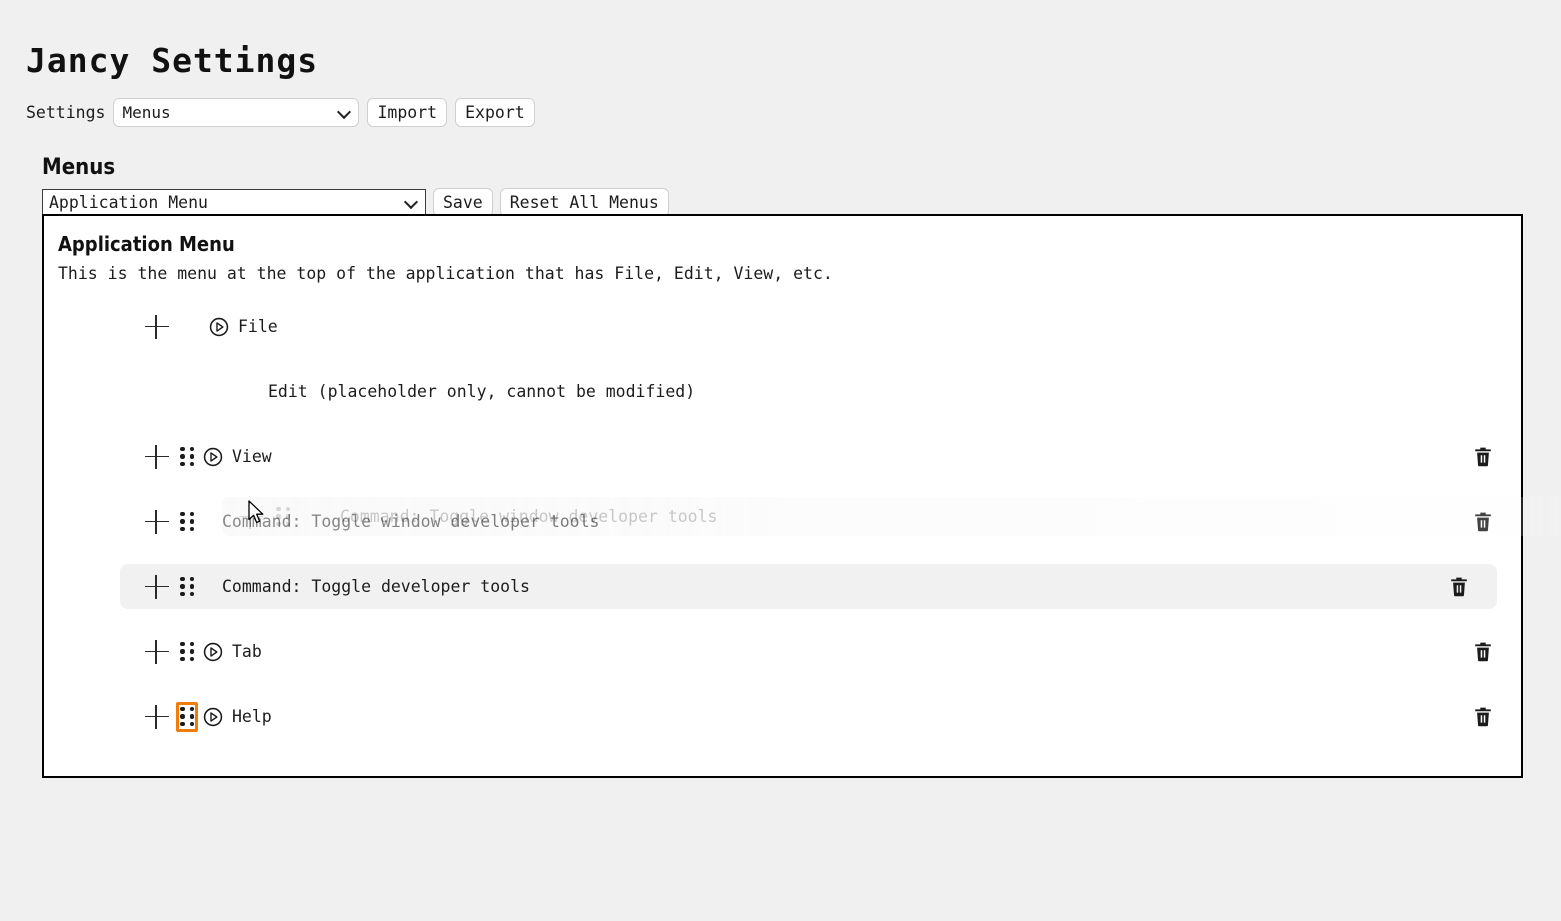  I want to click on menu-row: File, so click(782, 326).